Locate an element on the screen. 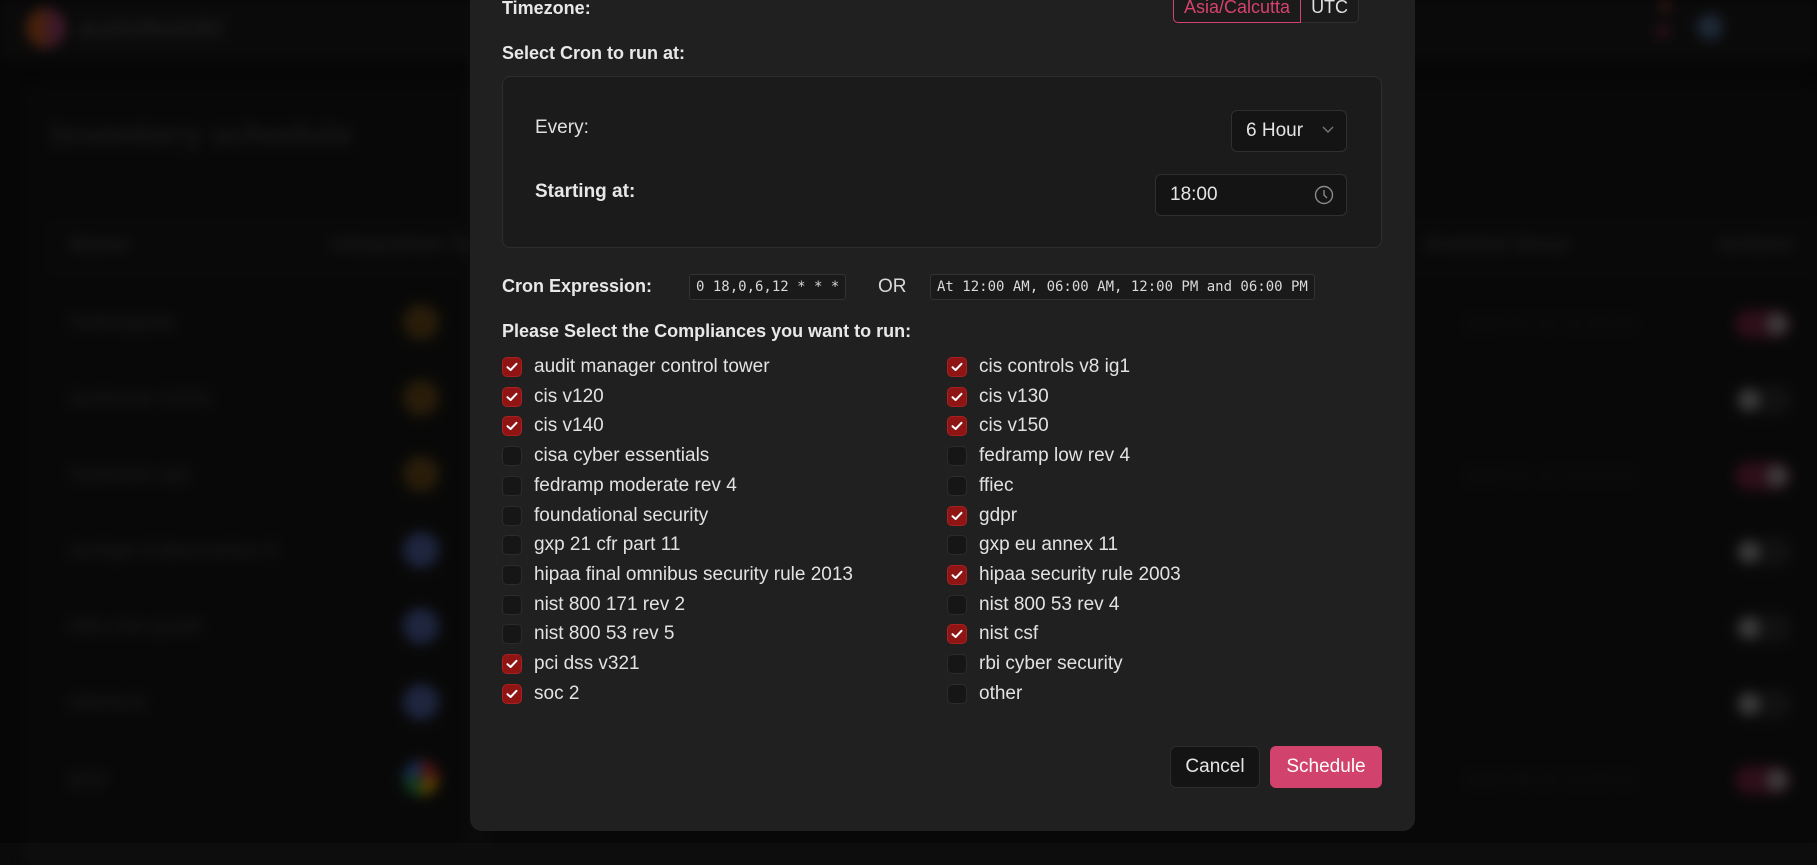 This screenshot has height=865, width=1817. compliance-label: foundational security is located at coordinates (621, 515).